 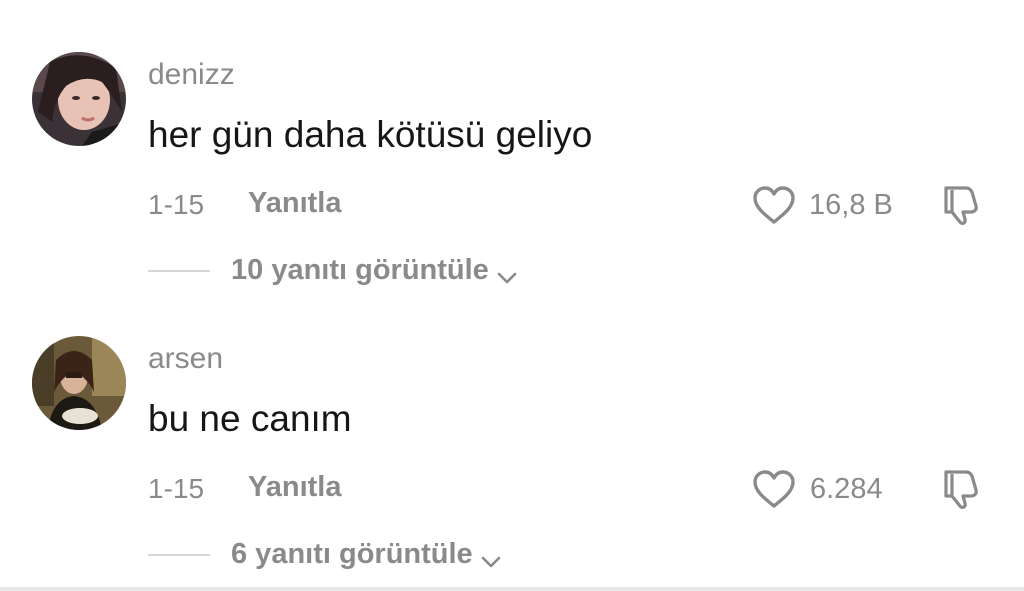 I want to click on username: arsen, so click(x=185, y=359).